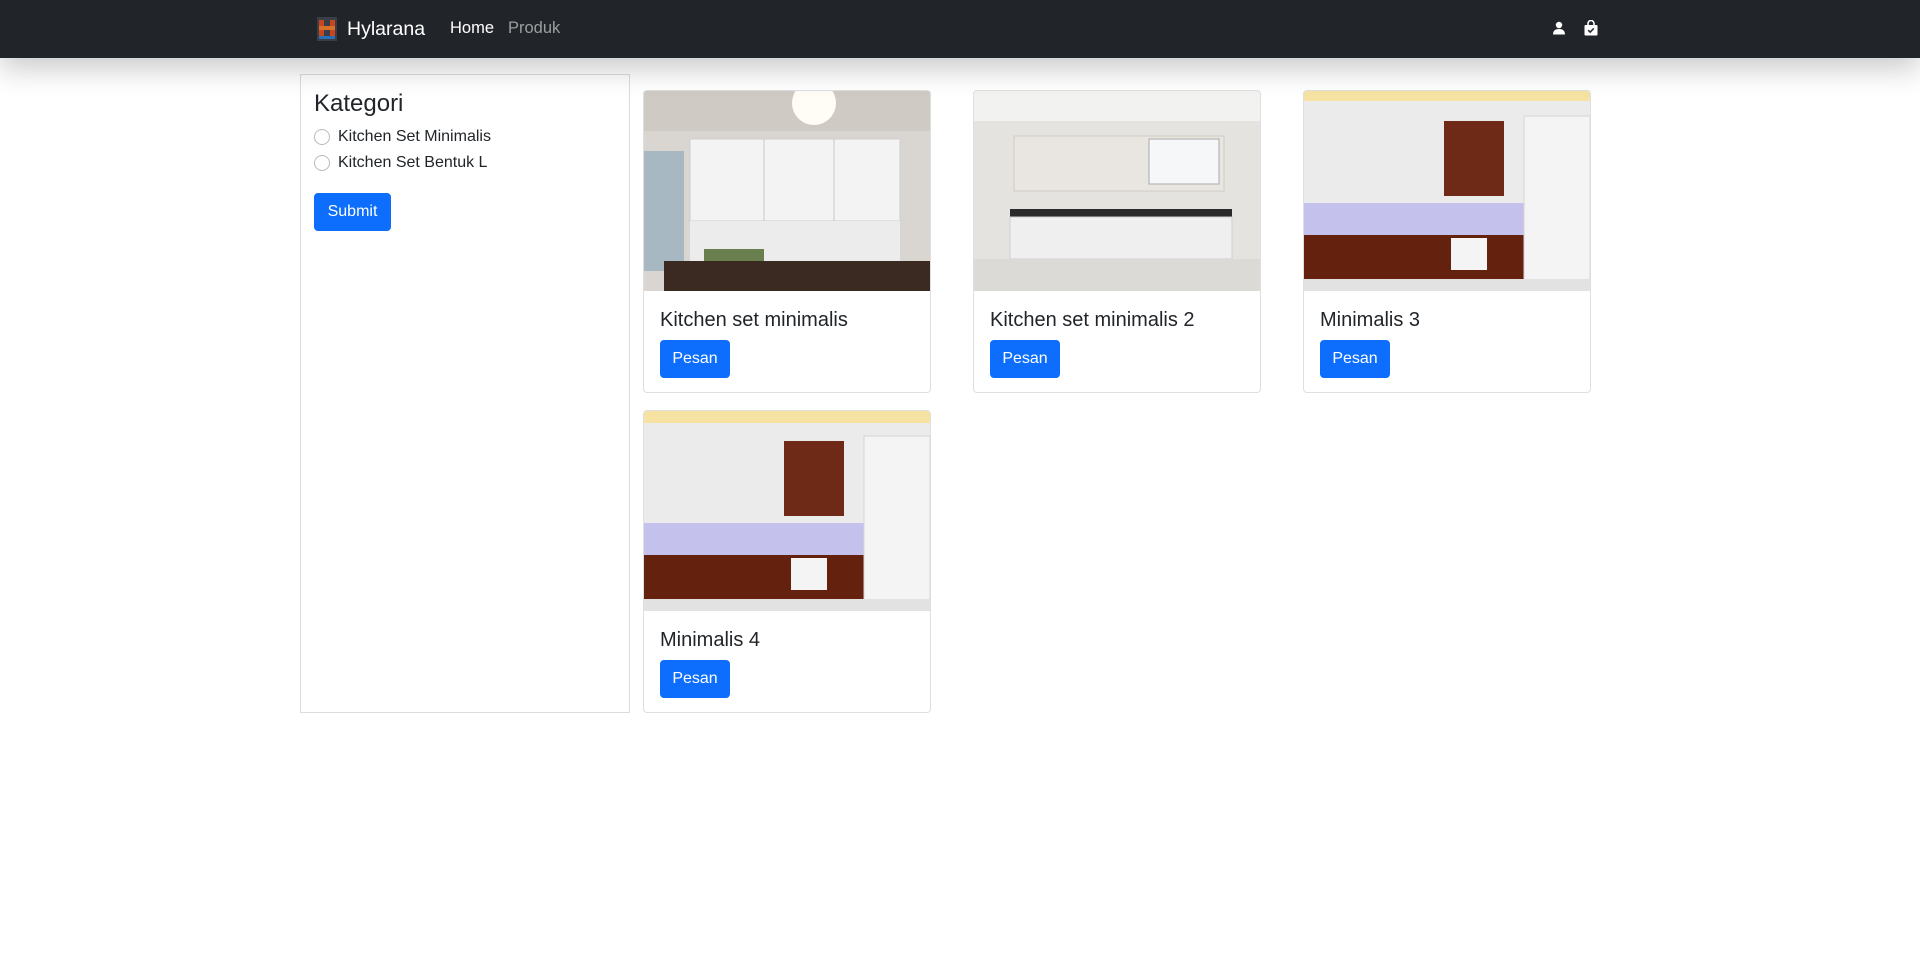 This screenshot has height=969, width=1920. What do you see at coordinates (1370, 320) in the screenshot?
I see `product-title: Minimalis 3` at bounding box center [1370, 320].